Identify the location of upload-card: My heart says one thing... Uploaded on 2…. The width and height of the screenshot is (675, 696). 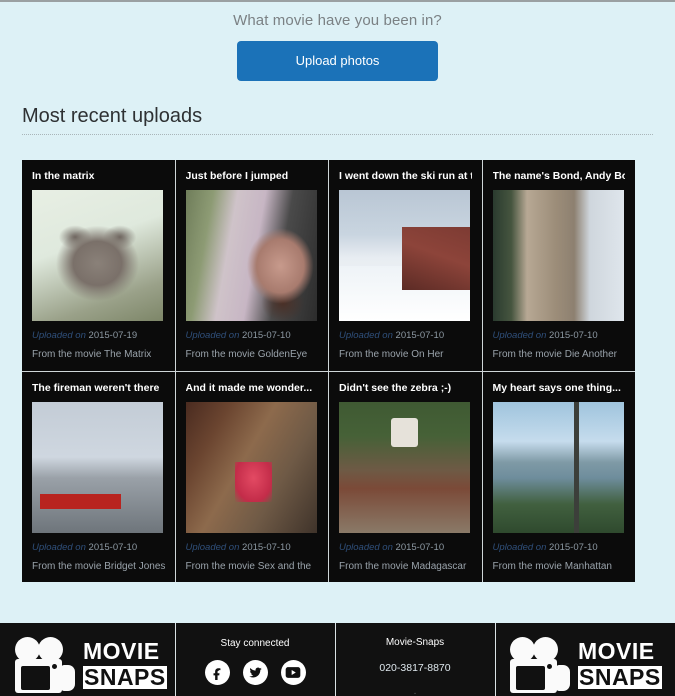
(558, 477).